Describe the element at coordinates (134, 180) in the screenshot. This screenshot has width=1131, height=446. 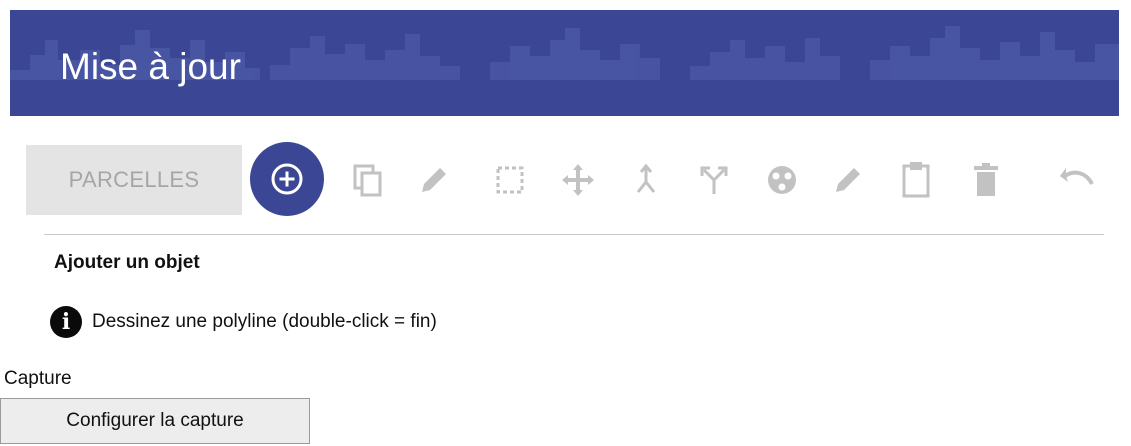
I see `layer-tab-parcelles: PARCELLES` at that location.